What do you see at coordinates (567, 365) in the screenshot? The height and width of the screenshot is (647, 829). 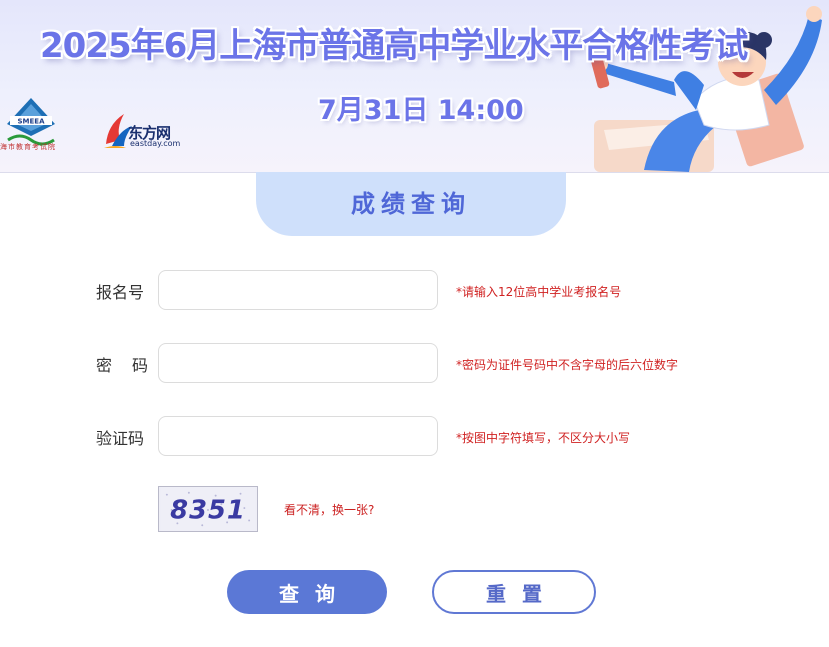 I see `password-hint: *密码为证件号码中不含字母的后六位数字` at bounding box center [567, 365].